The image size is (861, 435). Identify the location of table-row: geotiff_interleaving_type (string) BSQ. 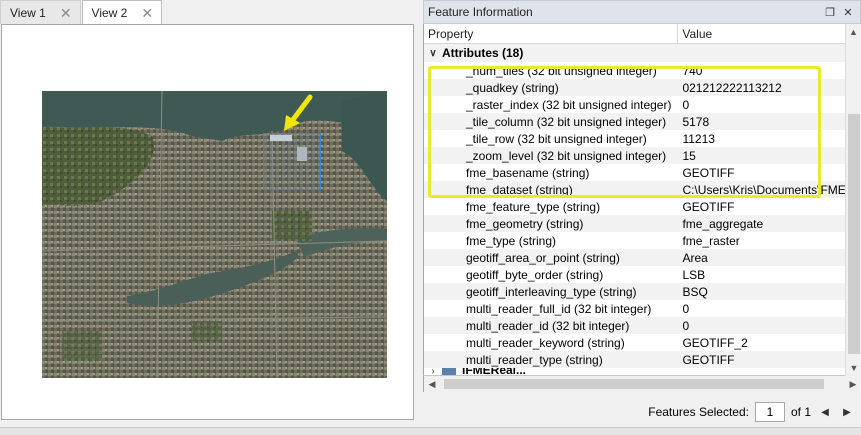
(634, 291).